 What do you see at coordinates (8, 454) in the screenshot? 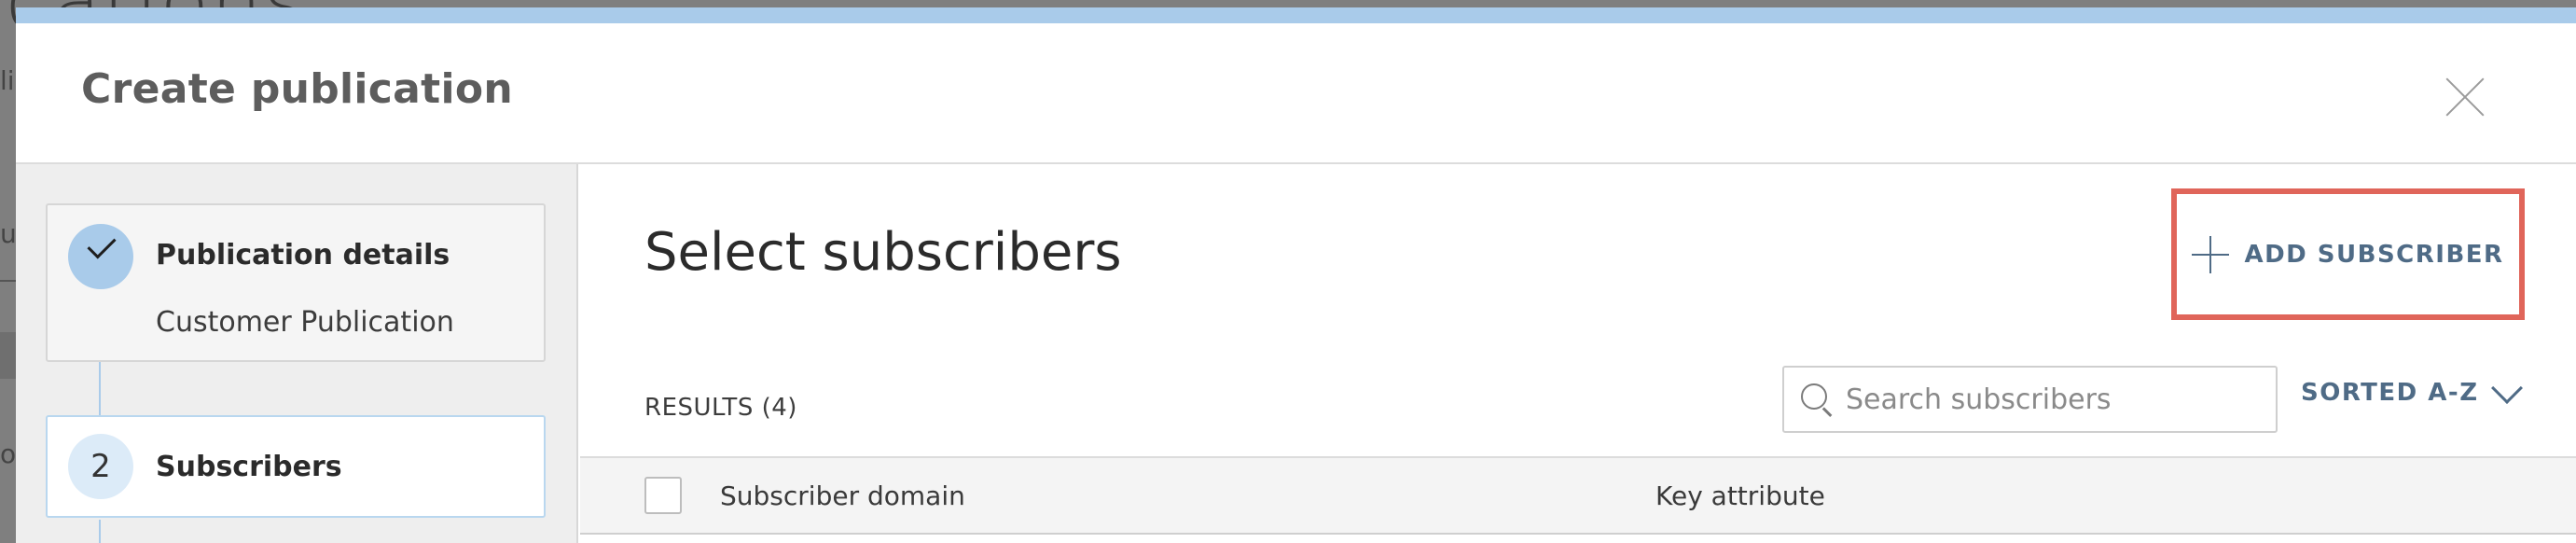
I see `background-text-fragment: o` at bounding box center [8, 454].